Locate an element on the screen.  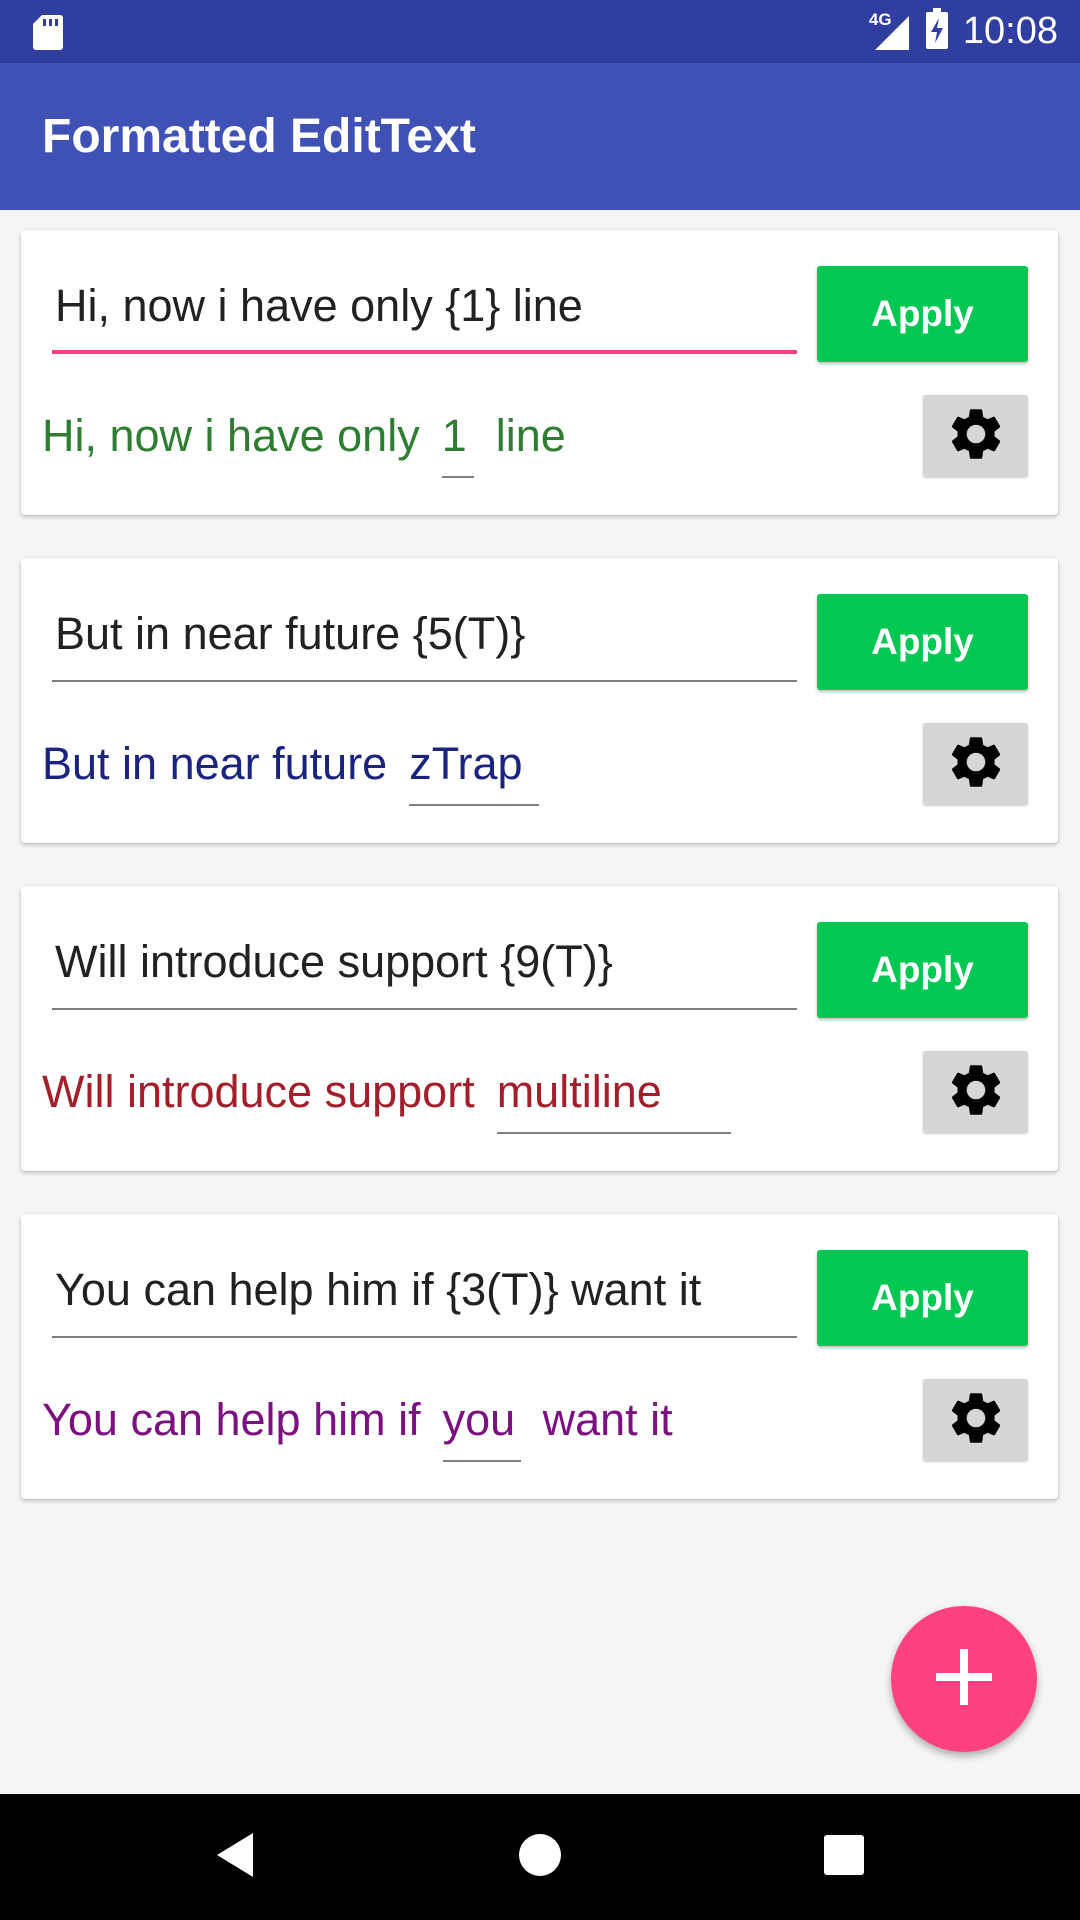
back-icon is located at coordinates (235, 1857).